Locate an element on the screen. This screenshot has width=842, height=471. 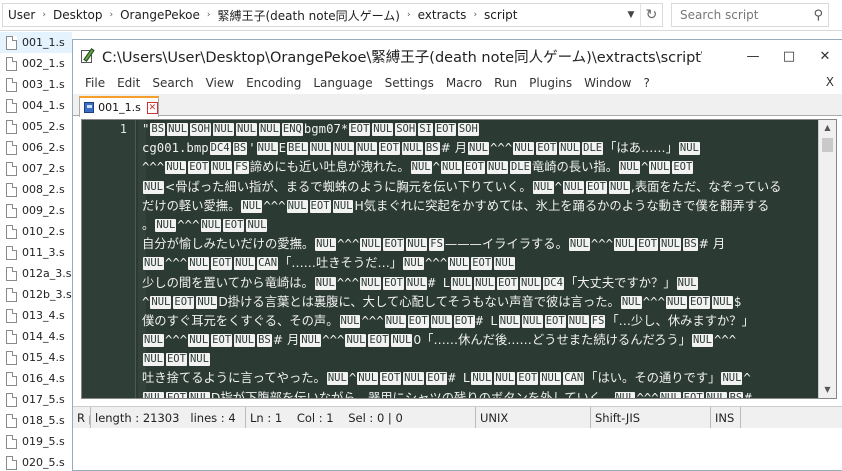
file-list-item: 007_2.s is located at coordinates (36, 168).